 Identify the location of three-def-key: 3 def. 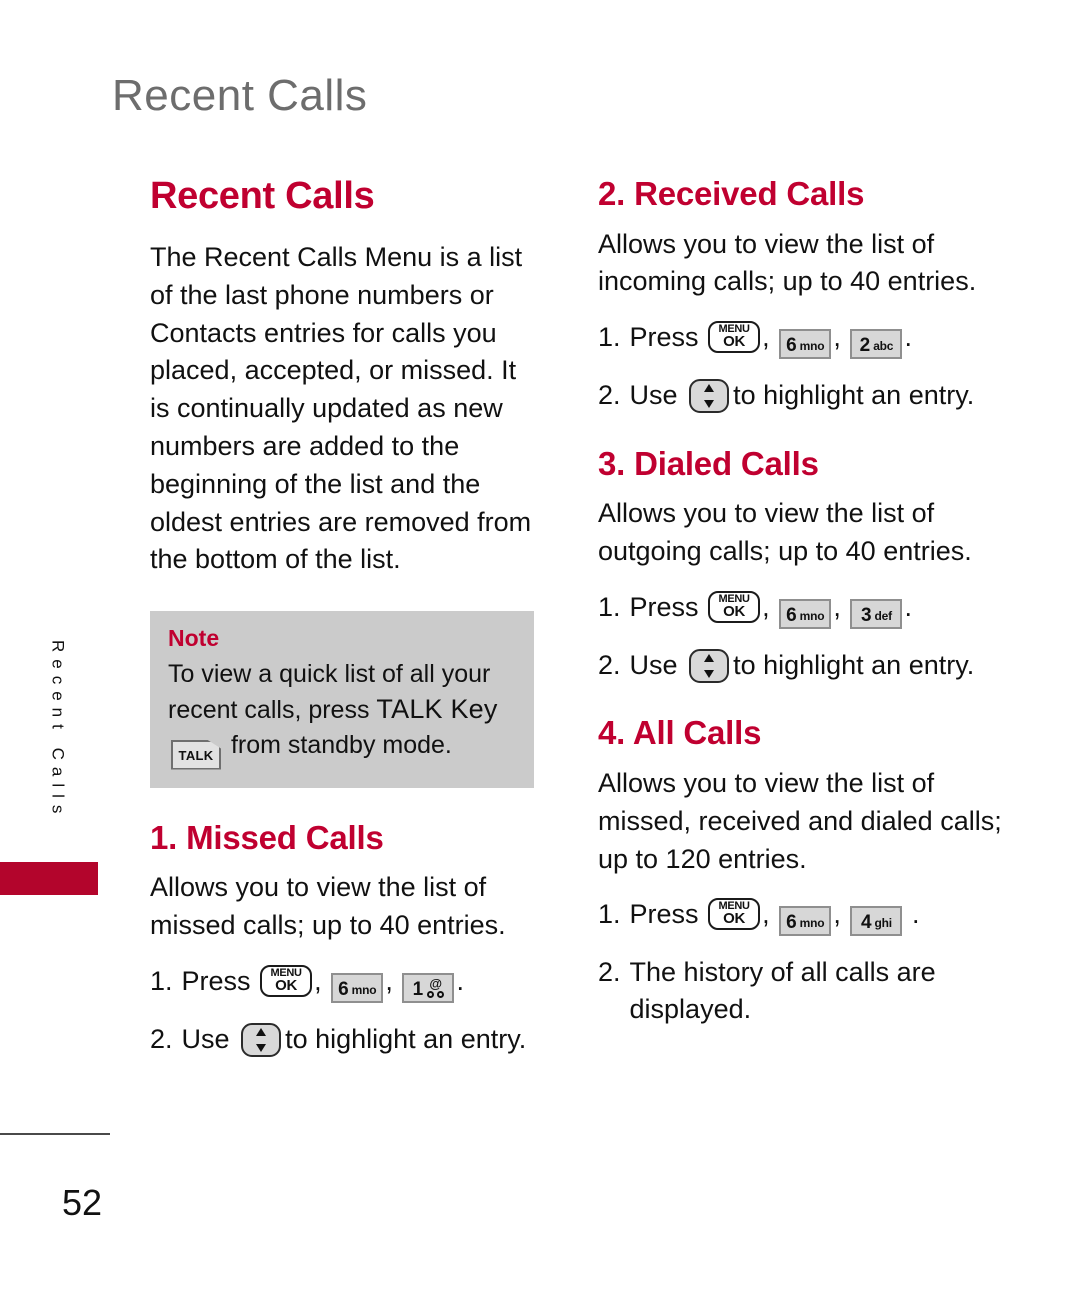
(876, 613).